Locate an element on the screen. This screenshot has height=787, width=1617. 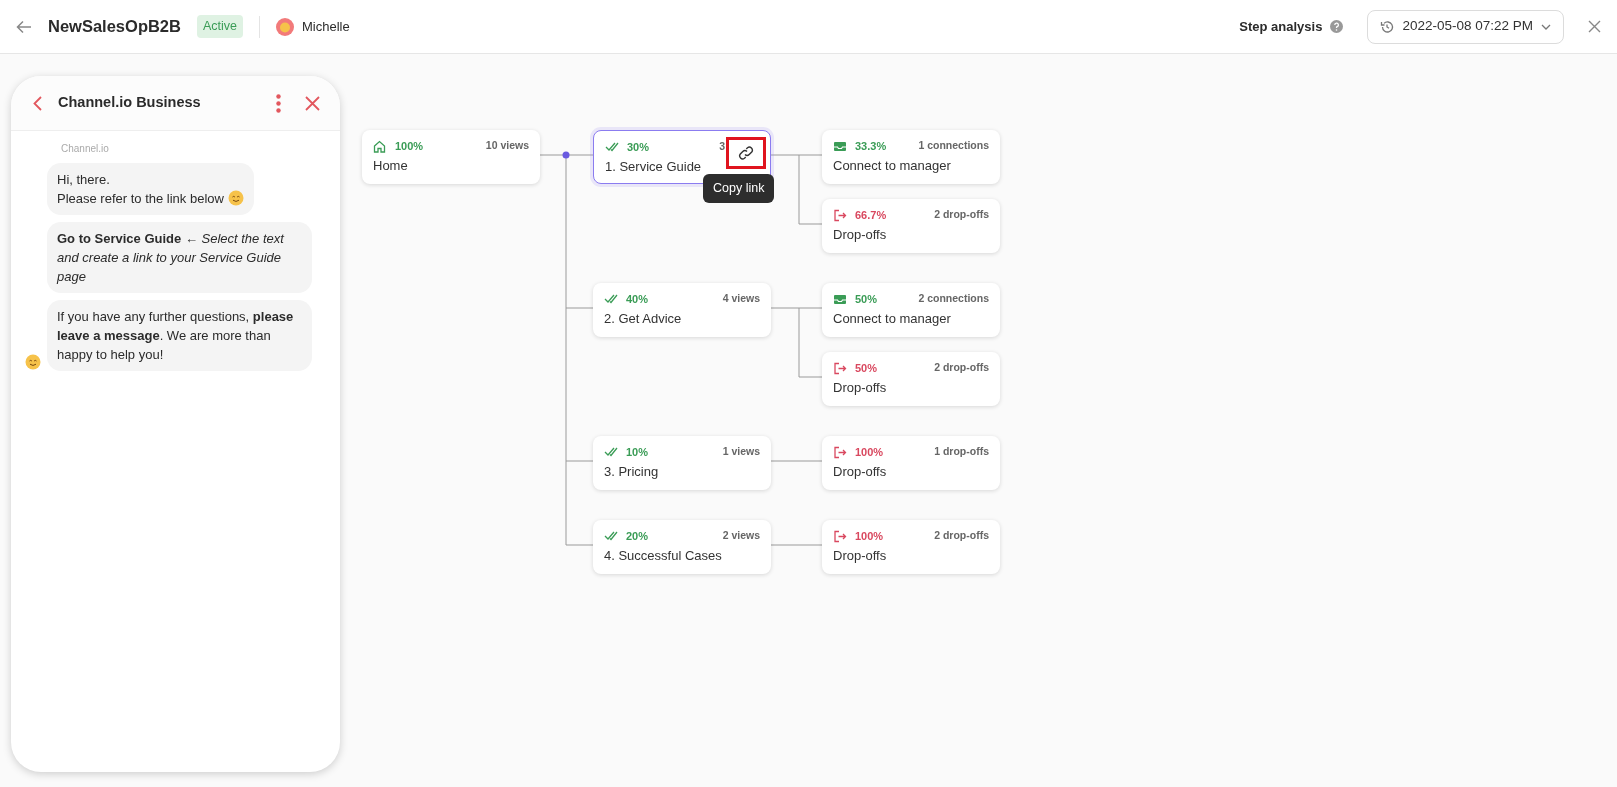
step-card: 20% 2 views 4. Successful Cases is located at coordinates (682, 547).